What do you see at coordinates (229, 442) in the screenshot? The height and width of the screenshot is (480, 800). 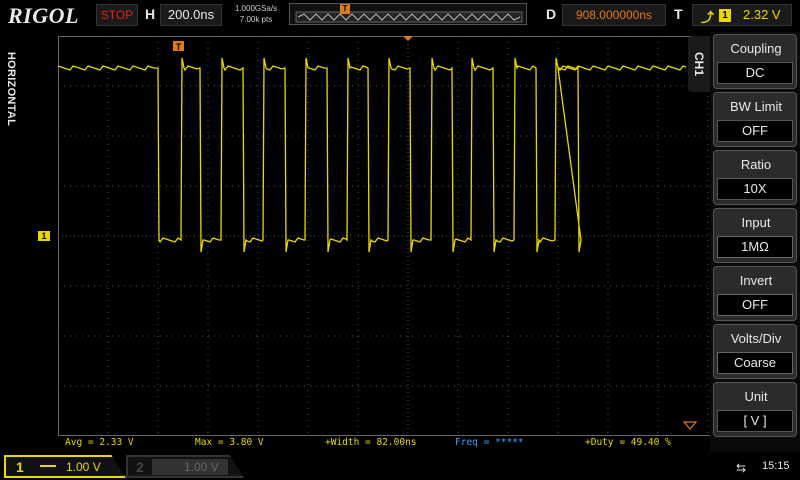 I see `measurement-max: Max = 3.80 V` at bounding box center [229, 442].